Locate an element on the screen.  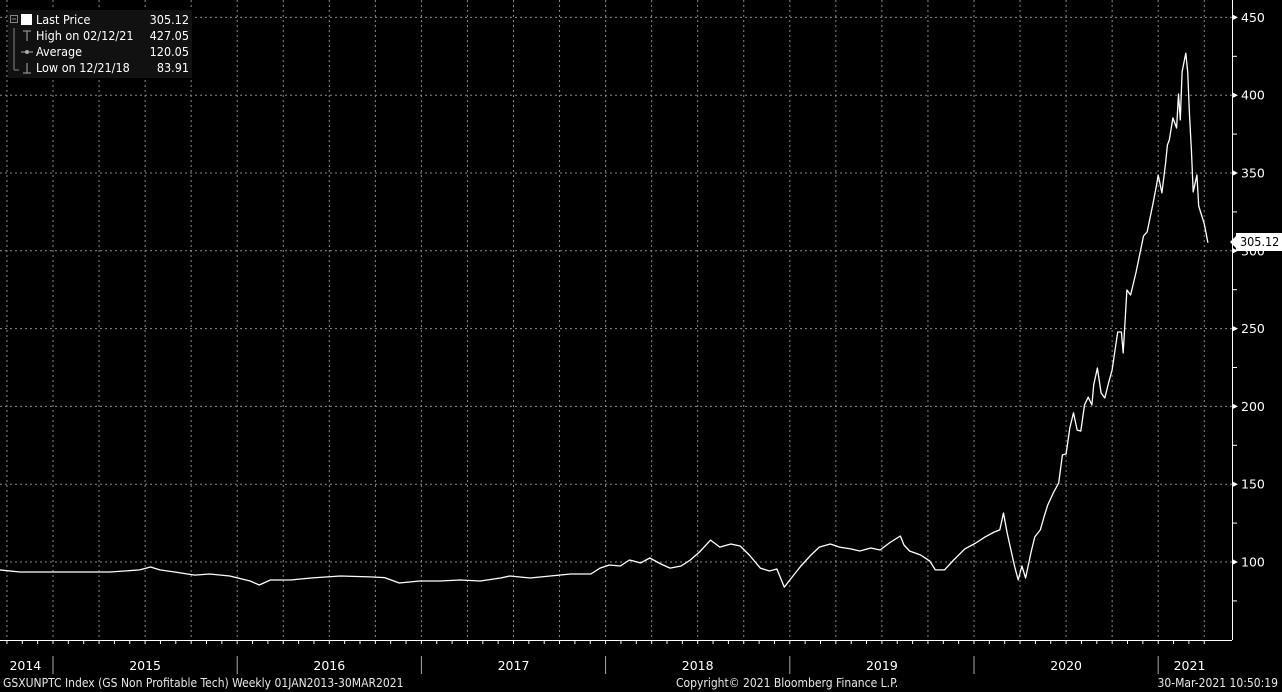
y-axis: 100150200250300350400450 is located at coordinates (1248, 320).